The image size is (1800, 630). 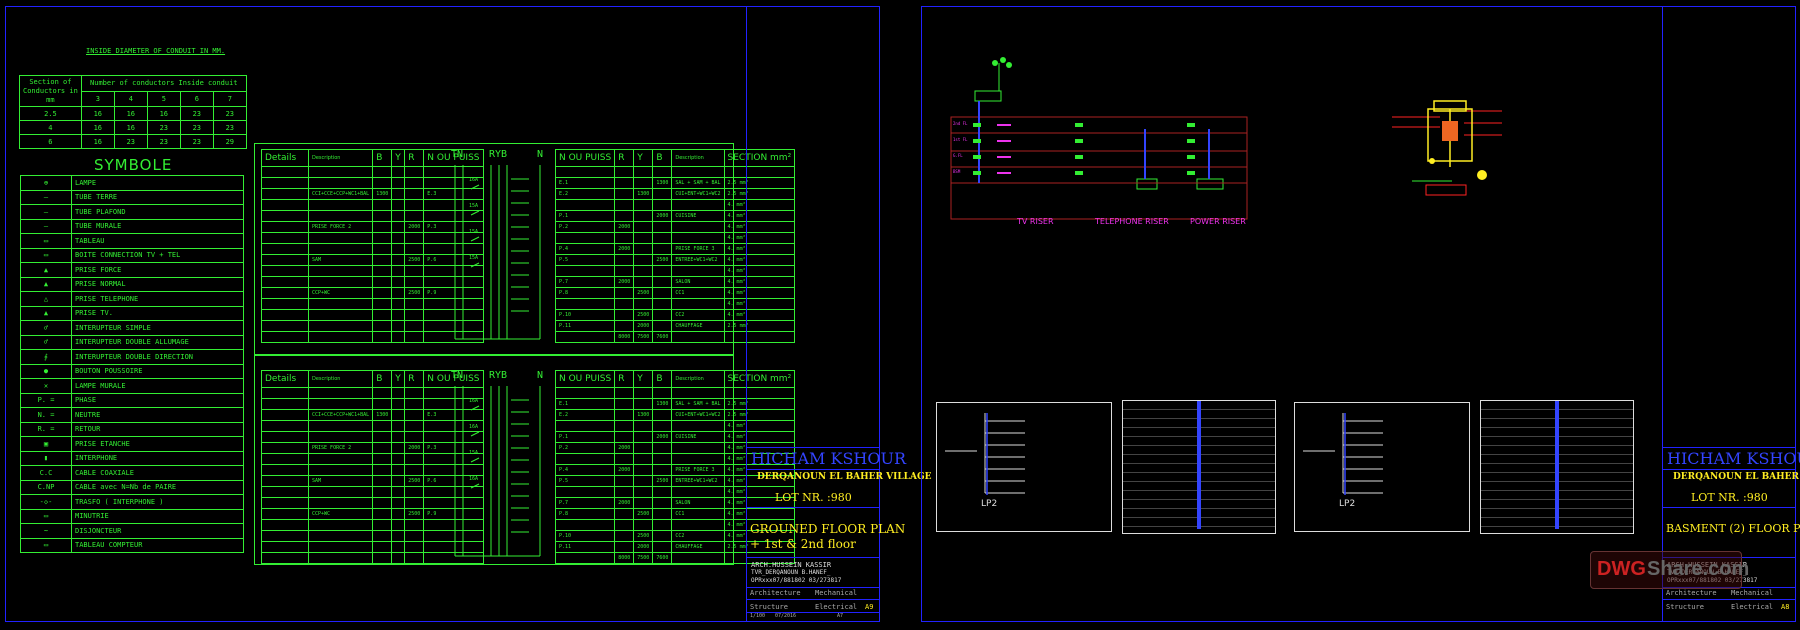 What do you see at coordinates (585, 514) in the screenshot?
I see `panel-cell: P.8` at bounding box center [585, 514].